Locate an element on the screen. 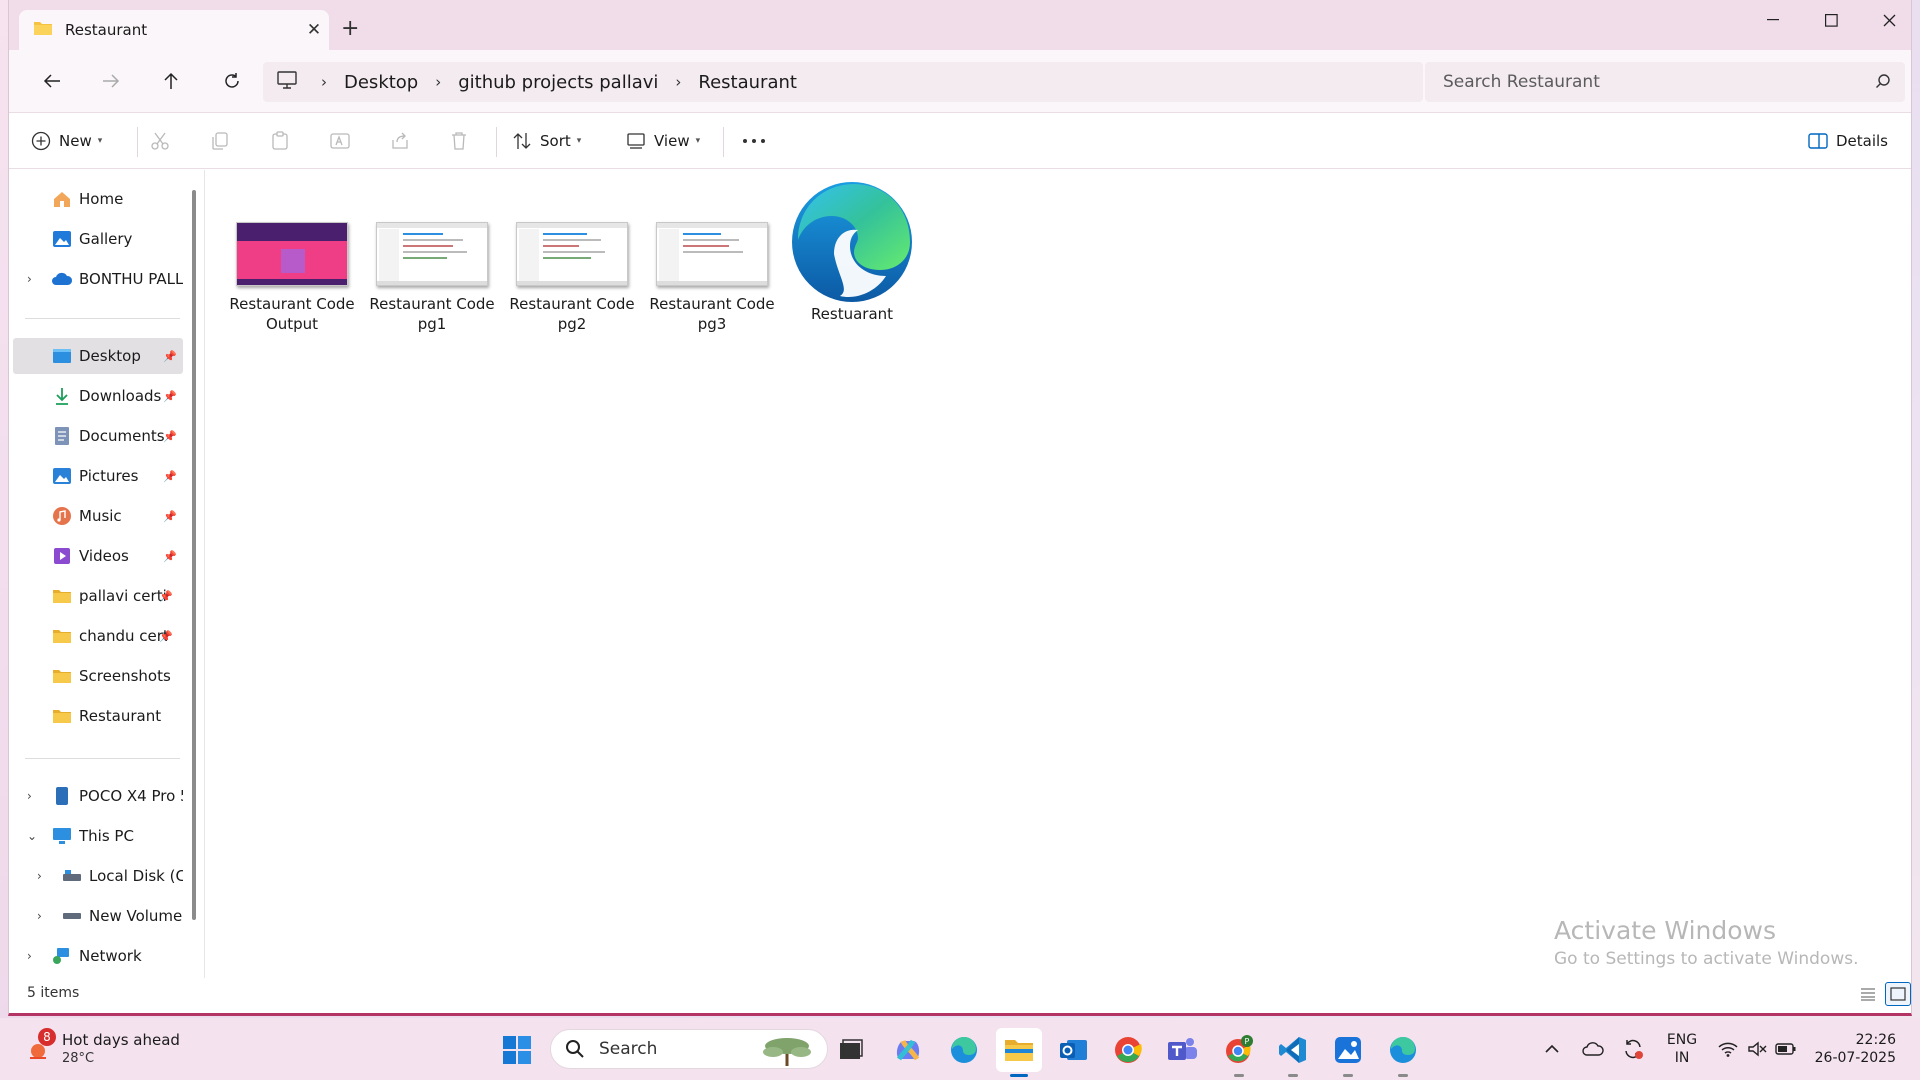 The width and height of the screenshot is (1920, 1080). language-code: ENG is located at coordinates (1682, 1040).